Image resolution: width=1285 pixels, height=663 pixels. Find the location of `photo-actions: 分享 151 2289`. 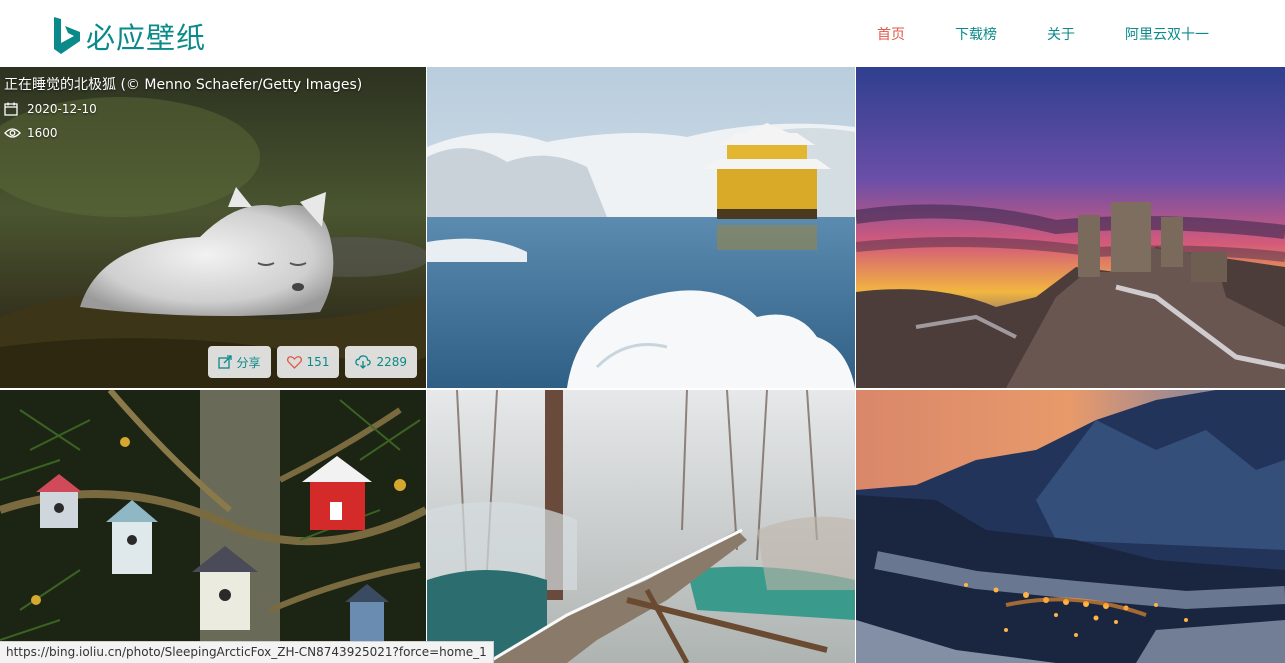

photo-actions: 分享 151 2289 is located at coordinates (312, 362).